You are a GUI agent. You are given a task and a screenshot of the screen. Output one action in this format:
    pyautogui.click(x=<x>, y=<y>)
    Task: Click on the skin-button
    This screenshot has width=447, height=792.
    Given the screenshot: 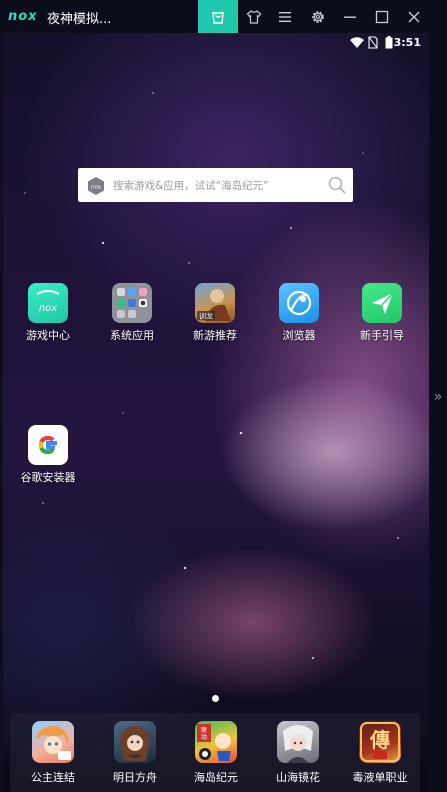 What is the action you would take?
    pyautogui.click(x=254, y=16)
    